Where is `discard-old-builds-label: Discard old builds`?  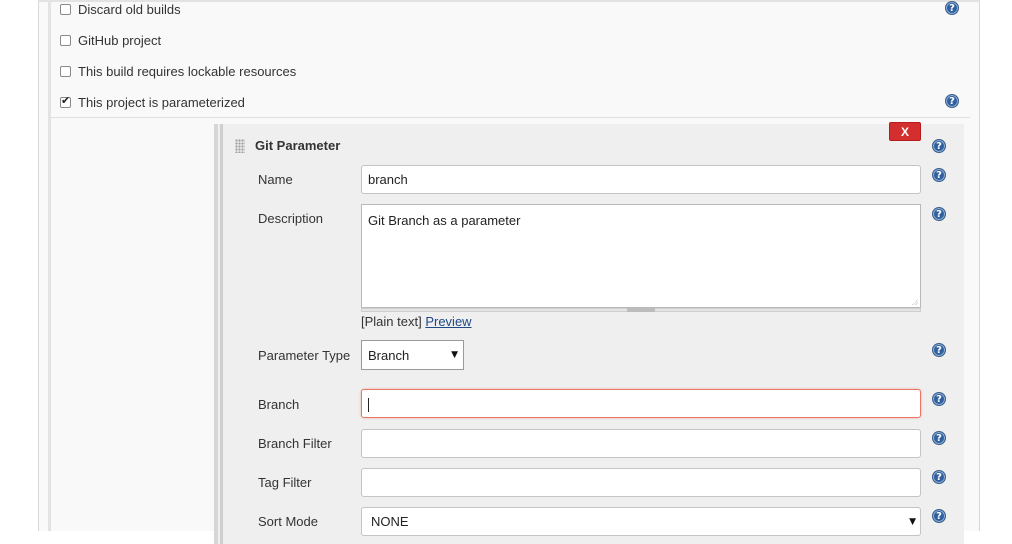
discard-old-builds-label: Discard old builds is located at coordinates (129, 9).